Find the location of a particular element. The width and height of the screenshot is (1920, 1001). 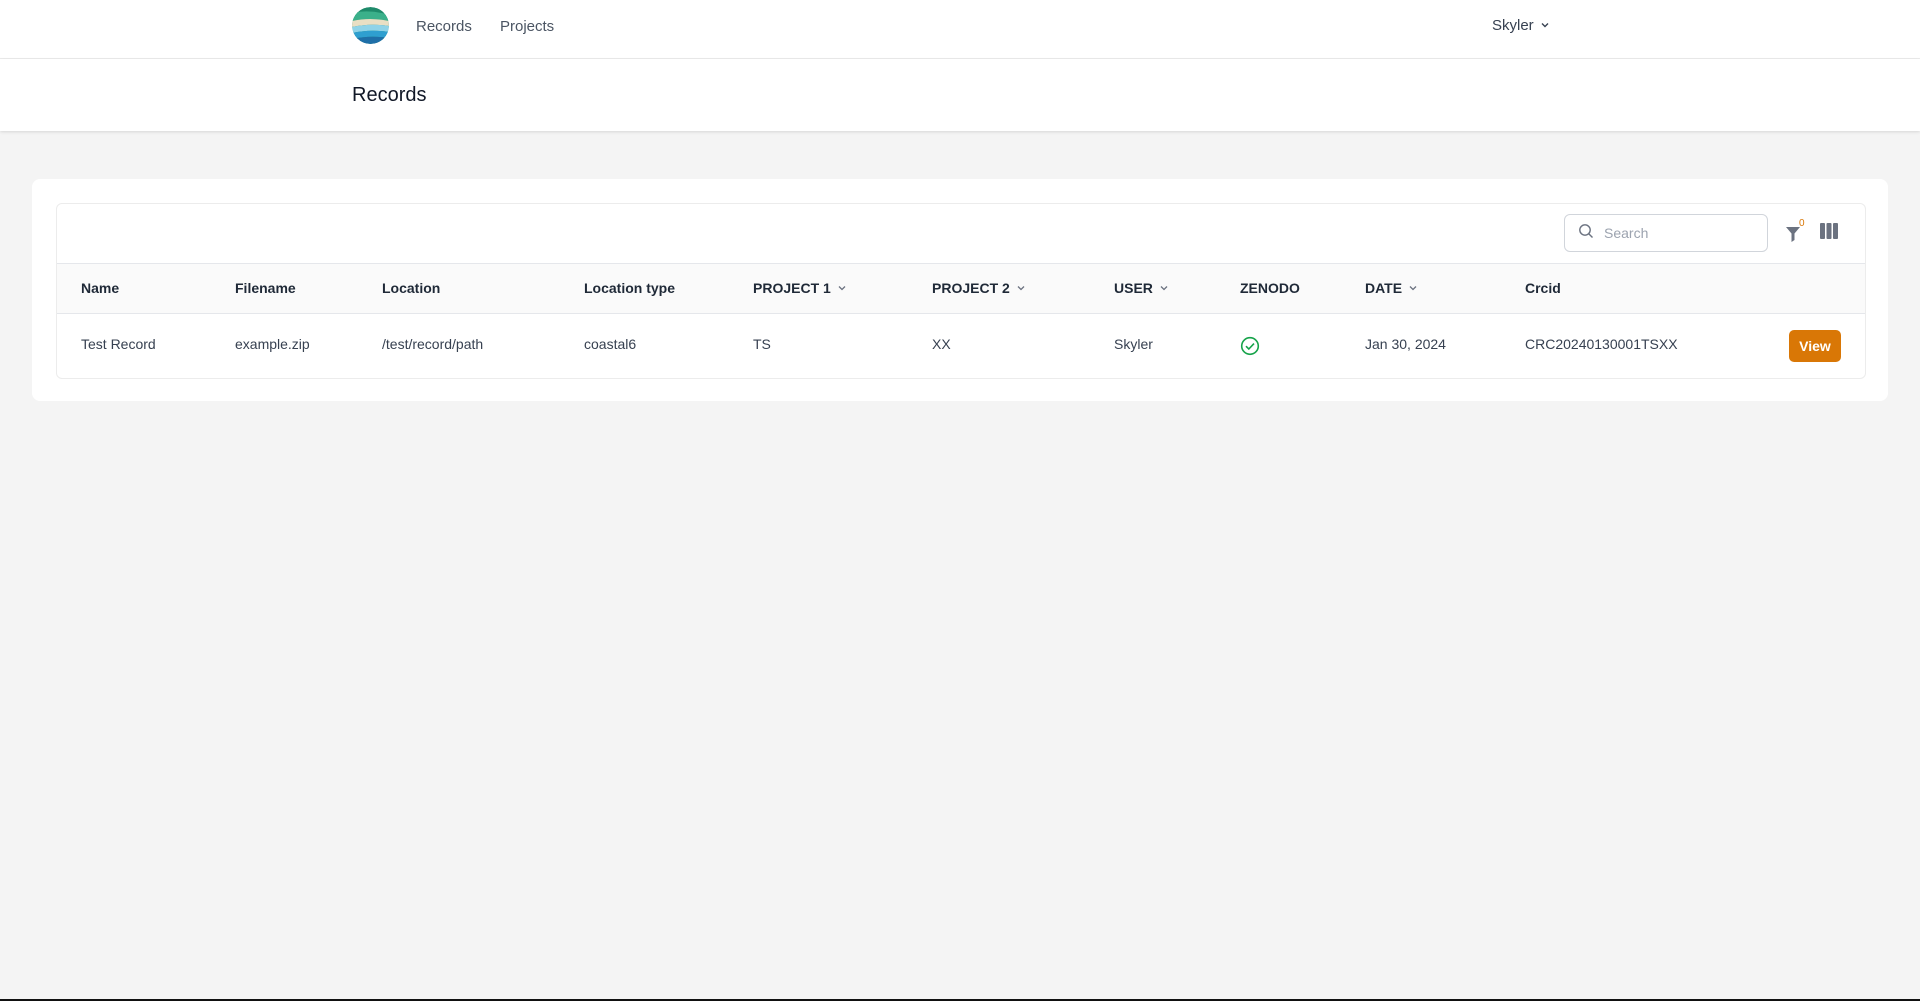

cell-location: /test/record/path is located at coordinates (433, 344).